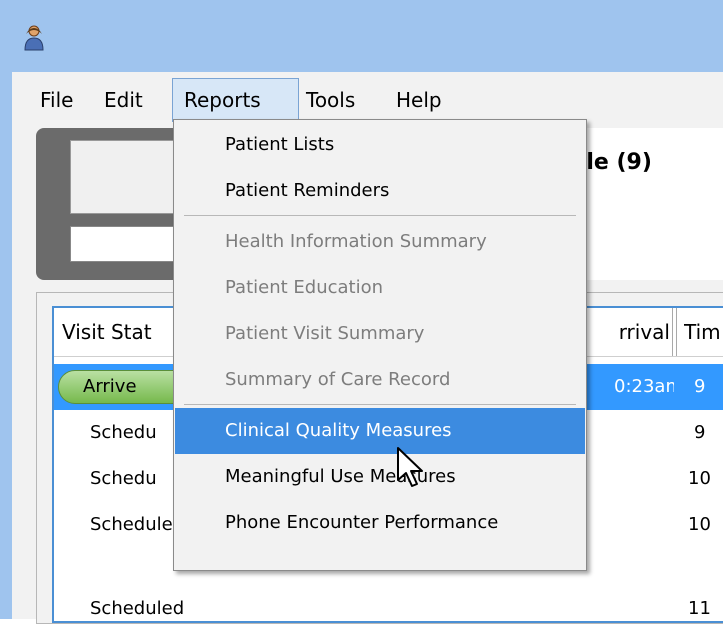  Describe the element at coordinates (699, 608) in the screenshot. I see `time-cell: 11` at that location.